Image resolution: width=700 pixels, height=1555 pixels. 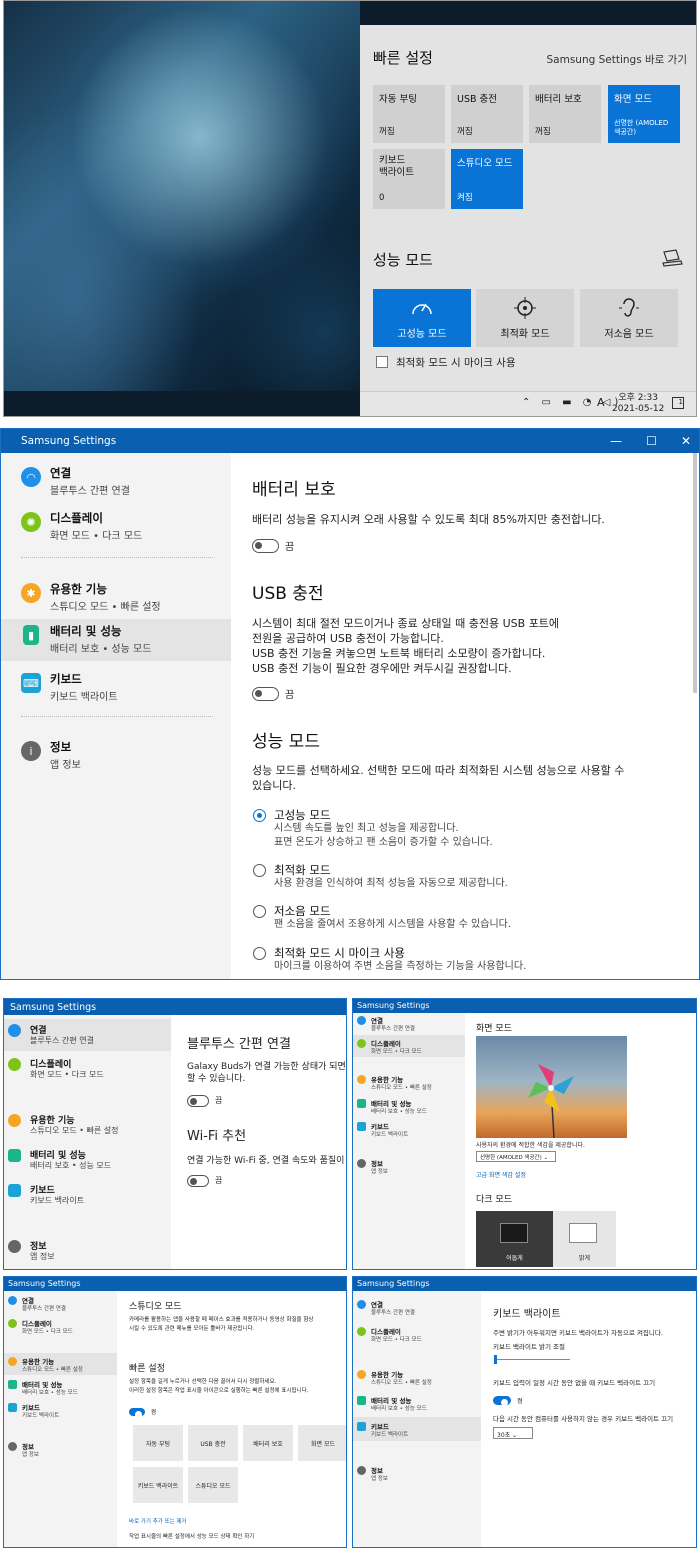 I want to click on taskbar: ⌃ ▭ ▬ ◔ ◁) A 오후 2:33 2021-05-12 1, so click(x=528, y=403).